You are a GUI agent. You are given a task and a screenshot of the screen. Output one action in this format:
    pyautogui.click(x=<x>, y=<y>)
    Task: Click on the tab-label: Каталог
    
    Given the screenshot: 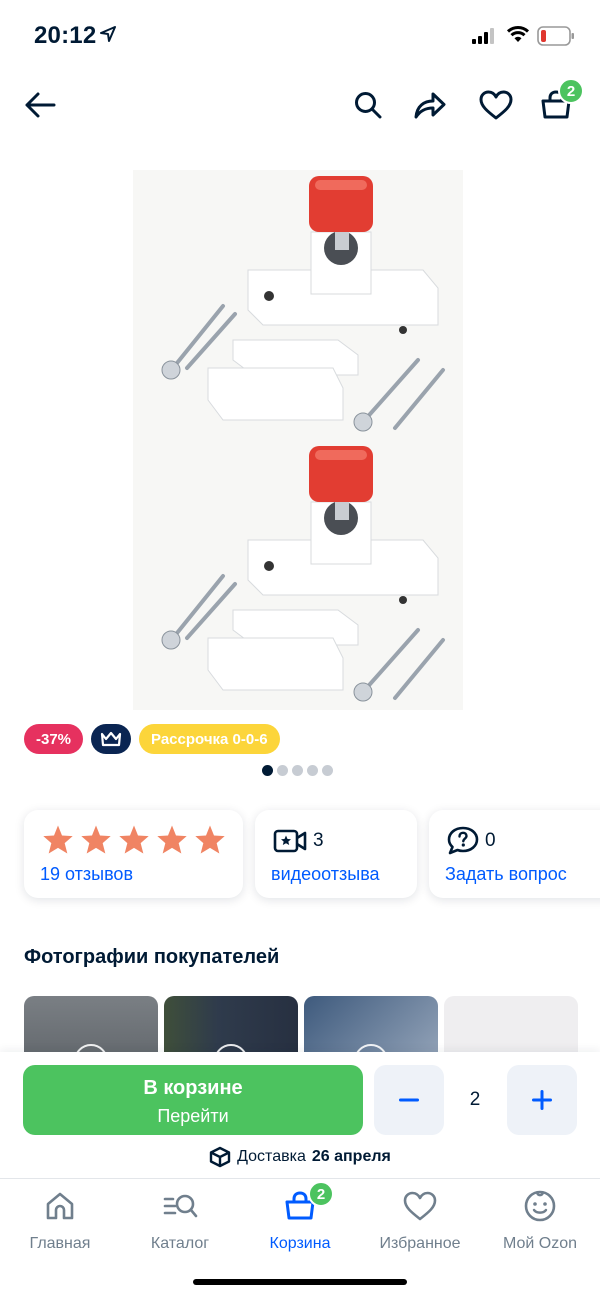 What is the action you would take?
    pyautogui.click(x=180, y=1243)
    